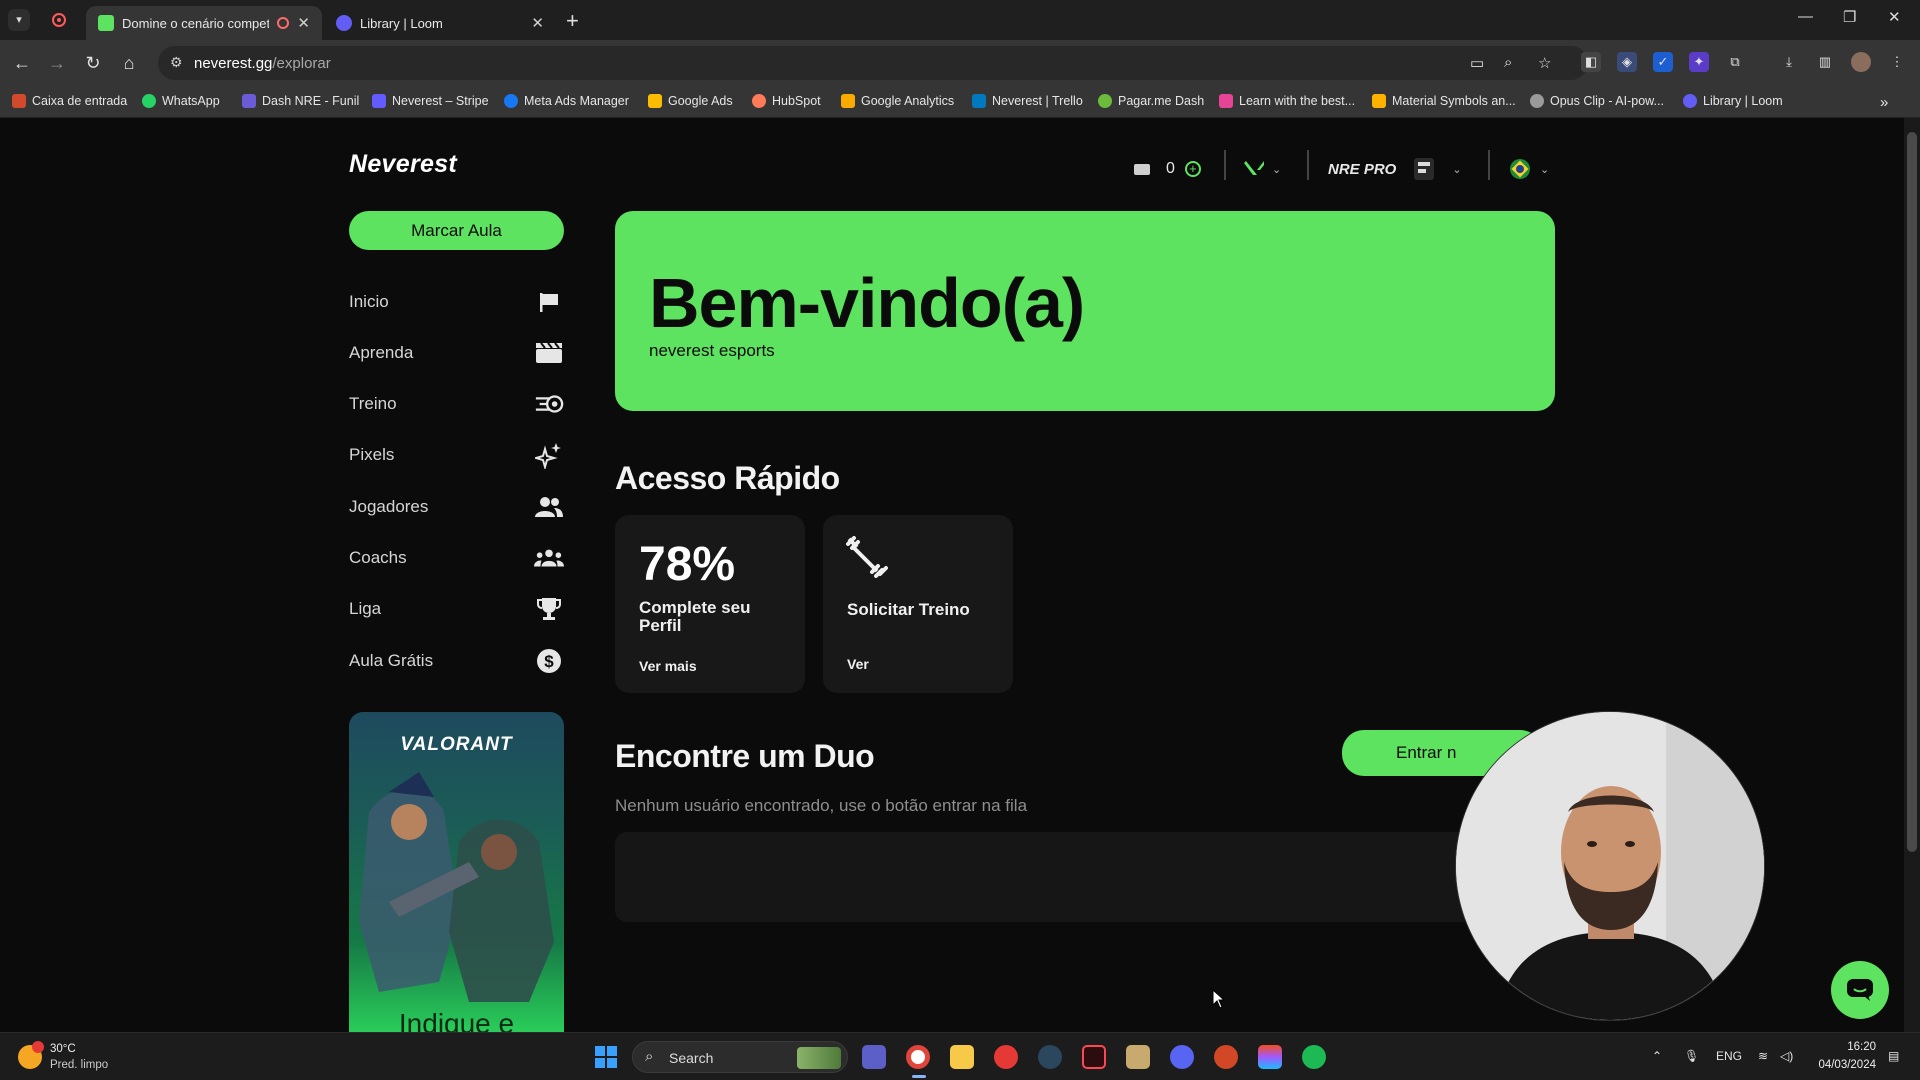  What do you see at coordinates (1845, 1047) in the screenshot?
I see `clock-time: 16:20` at bounding box center [1845, 1047].